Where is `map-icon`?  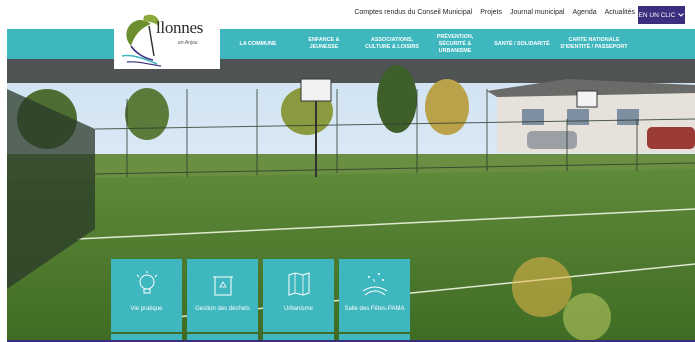
map-icon is located at coordinates (299, 284).